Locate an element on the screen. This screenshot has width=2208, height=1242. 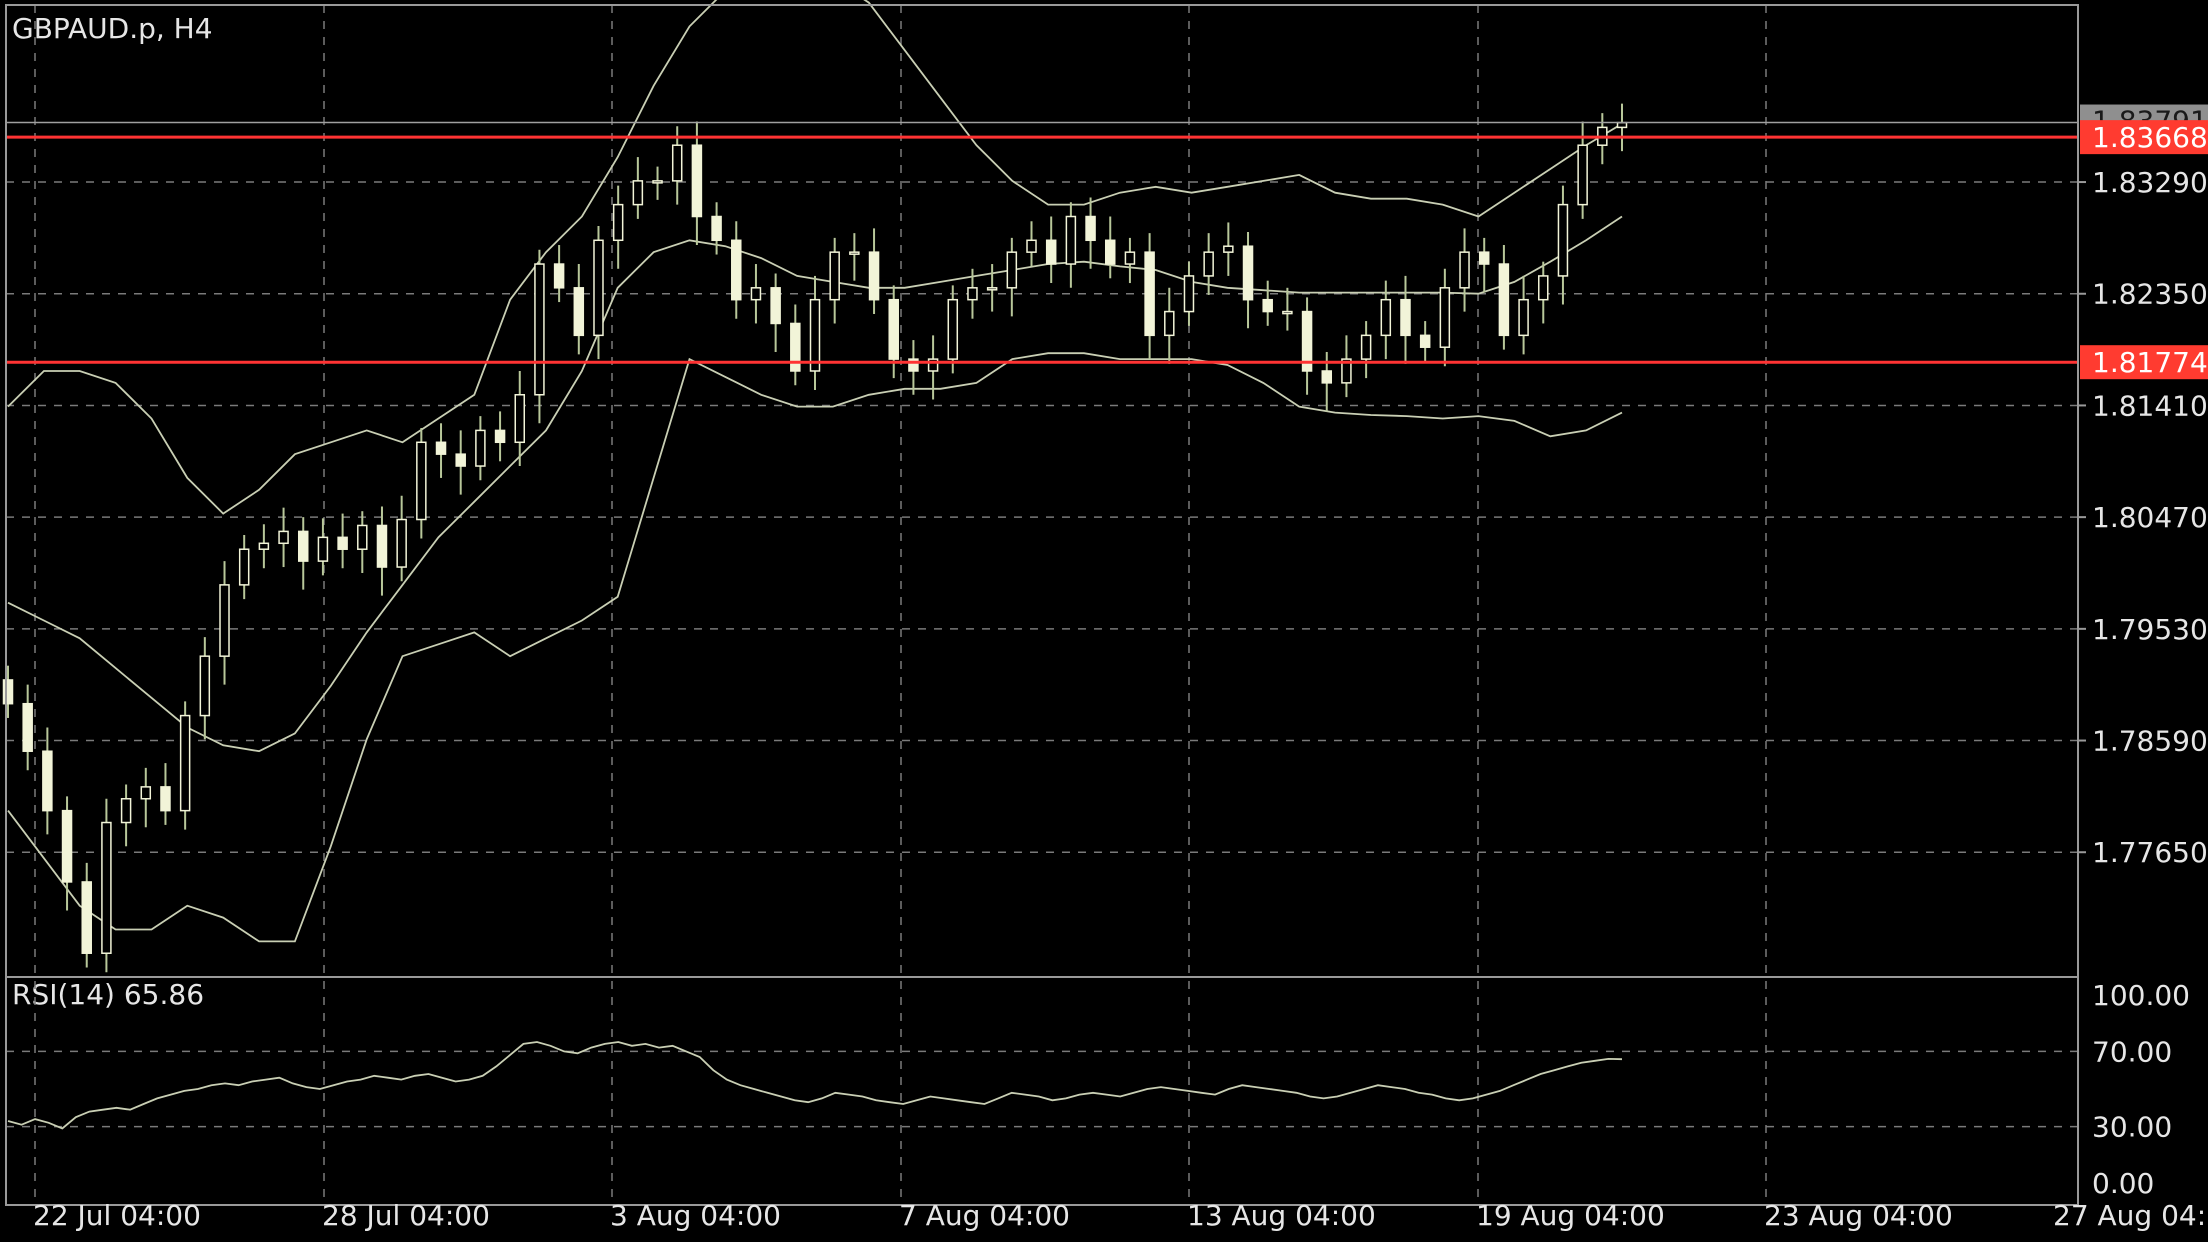
rsi-tick-label: 0.00 is located at coordinates (2123, 1183).